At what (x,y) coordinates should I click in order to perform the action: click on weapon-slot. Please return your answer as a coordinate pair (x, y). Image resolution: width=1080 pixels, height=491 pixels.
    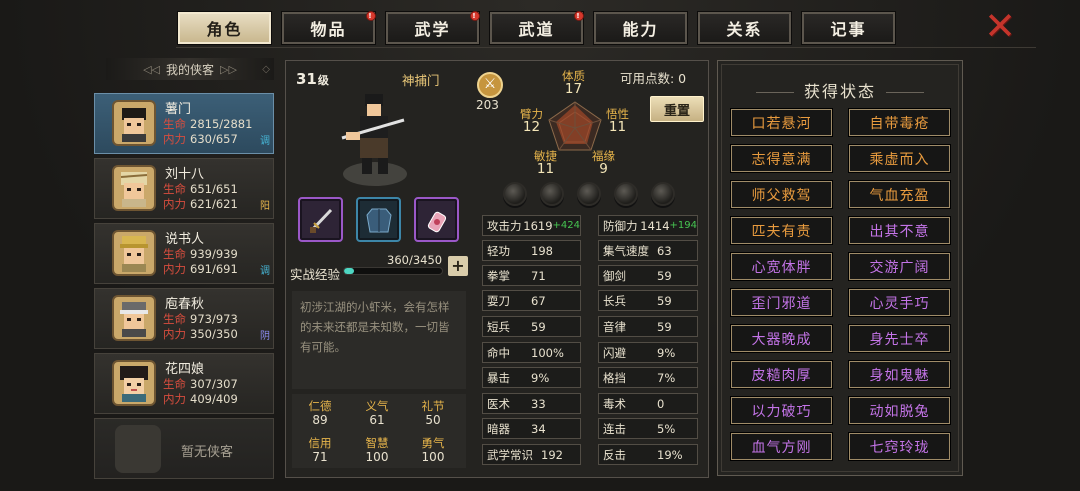
    Looking at the image, I should click on (320, 219).